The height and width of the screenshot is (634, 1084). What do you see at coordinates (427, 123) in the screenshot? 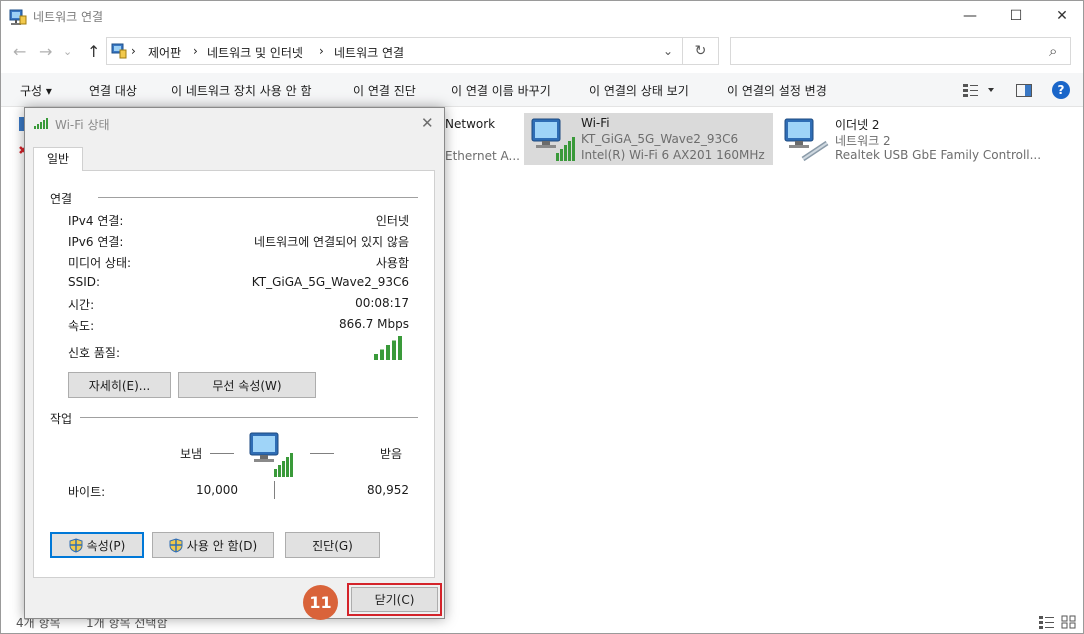
I see `dialog-close-icon: ✕` at bounding box center [427, 123].